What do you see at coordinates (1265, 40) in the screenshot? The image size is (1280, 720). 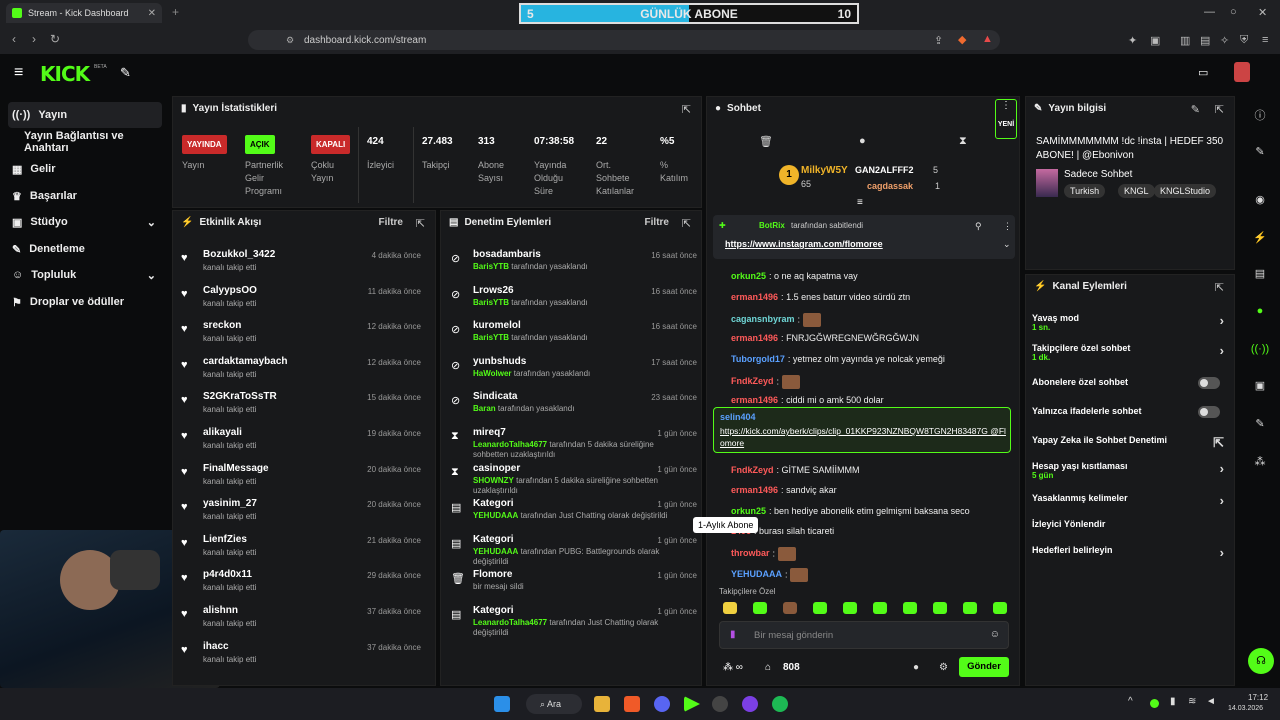 I see `menu-icon: ≡` at bounding box center [1265, 40].